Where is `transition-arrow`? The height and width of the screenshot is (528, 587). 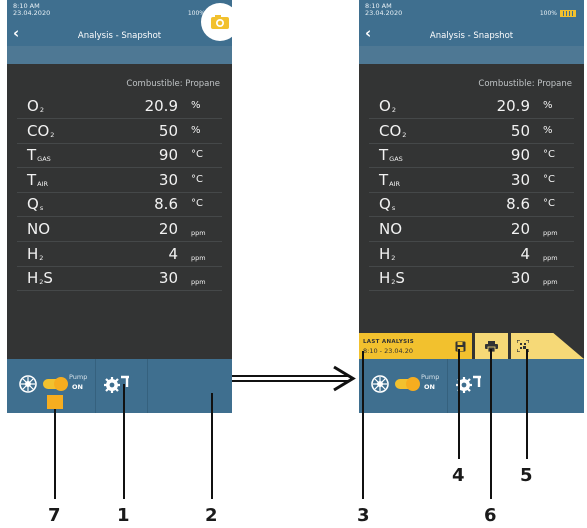
transition-arrow is located at coordinates (294, 378).